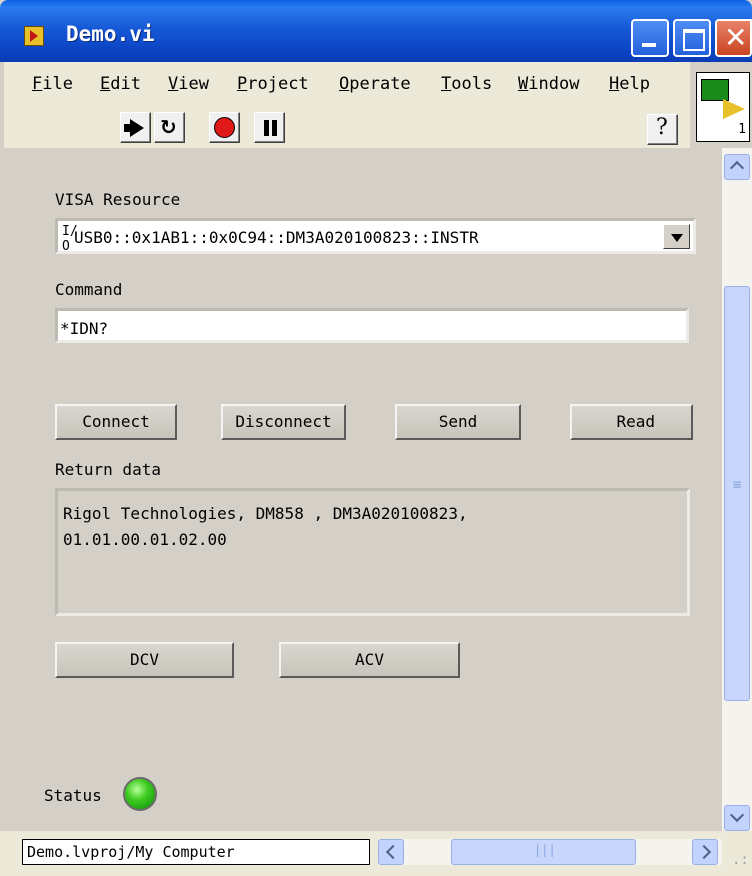 The image size is (752, 876). Describe the element at coordinates (145, 539) in the screenshot. I see `return-data-line: 01.01.00.01.02.00` at that location.